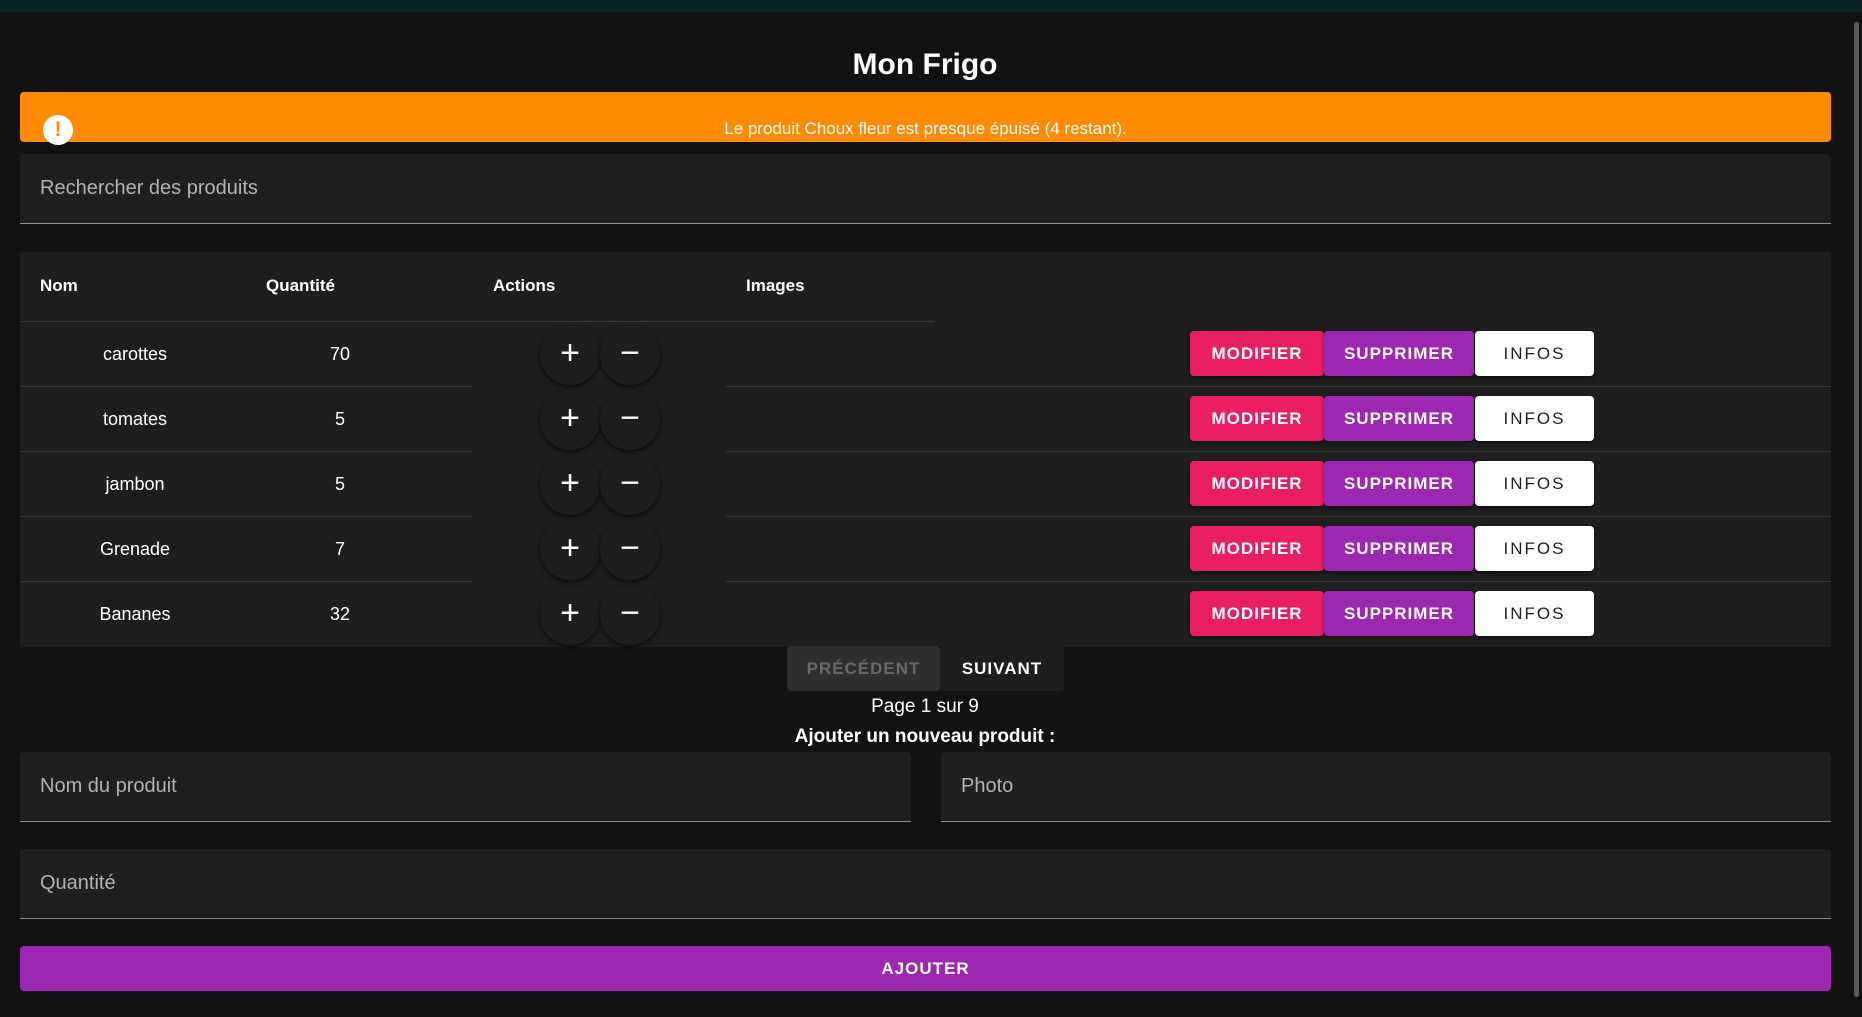  Describe the element at coordinates (339, 549) in the screenshot. I see `product-quantity: 7` at that location.